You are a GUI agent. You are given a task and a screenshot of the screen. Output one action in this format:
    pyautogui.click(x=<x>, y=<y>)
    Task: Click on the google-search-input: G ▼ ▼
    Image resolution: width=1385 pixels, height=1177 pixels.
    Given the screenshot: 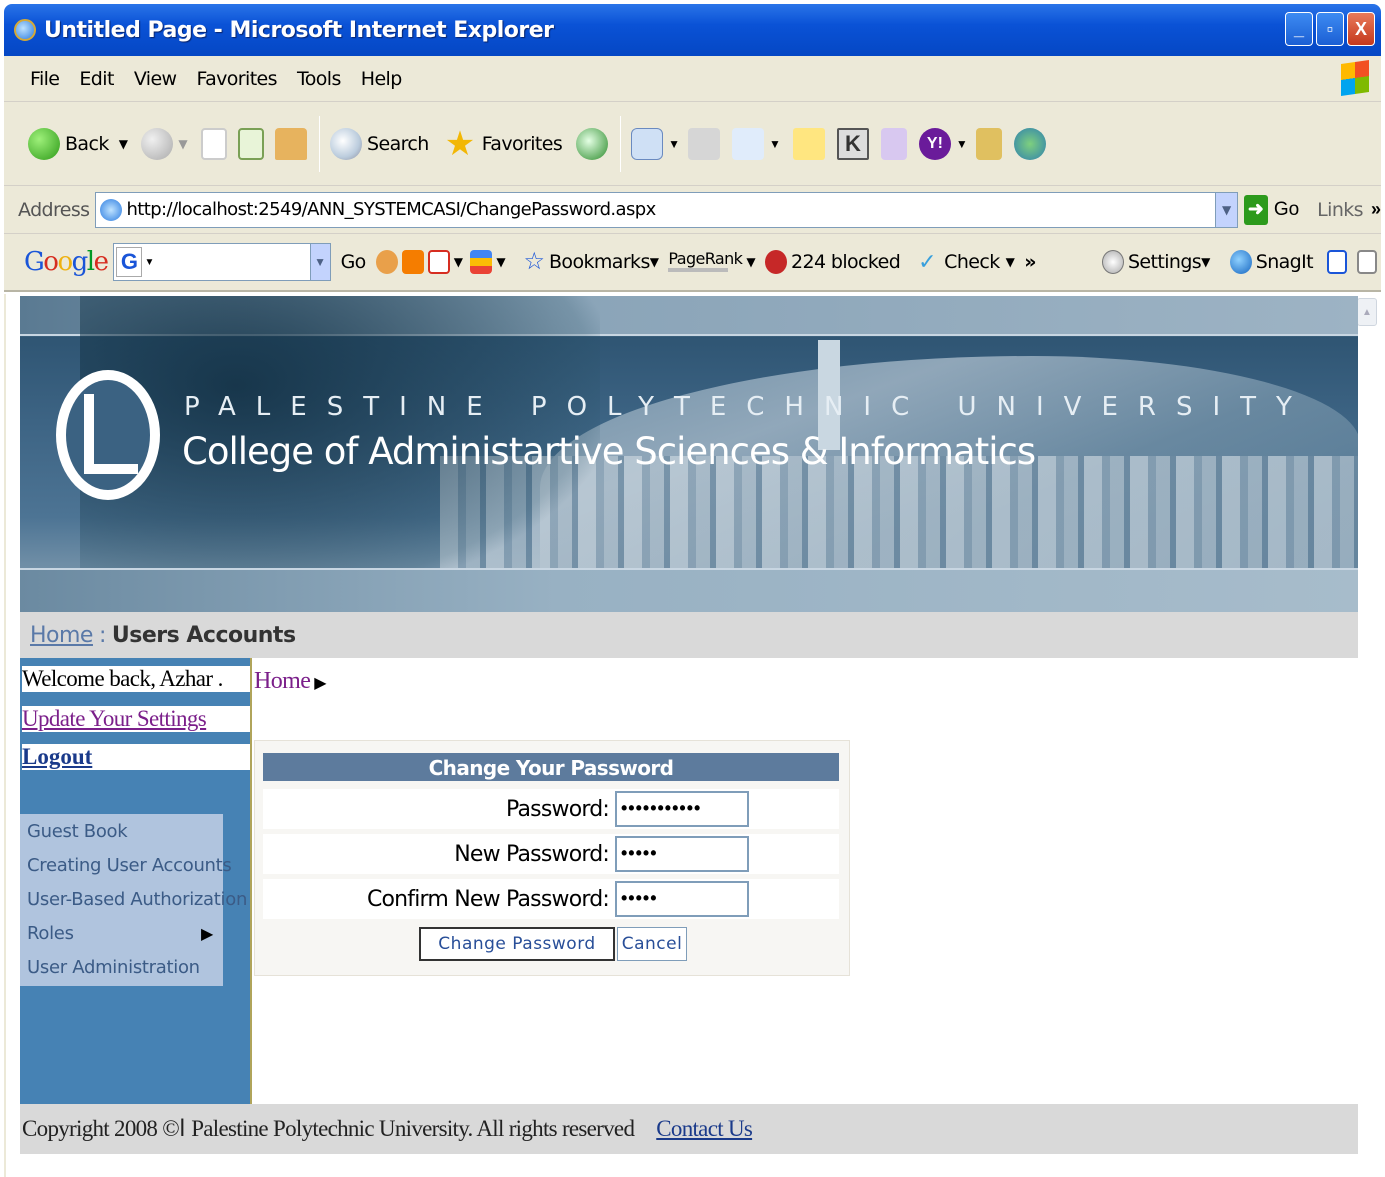 What is the action you would take?
    pyautogui.click(x=222, y=262)
    